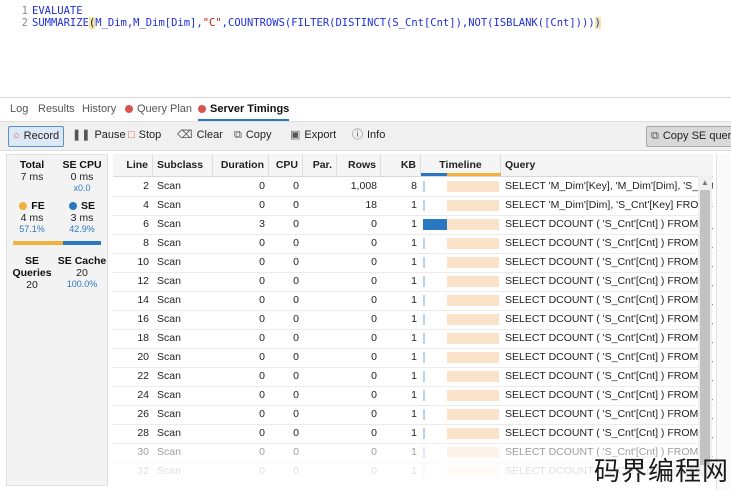 The image size is (731, 490). Describe the element at coordinates (313, 135) in the screenshot. I see `export-button: ▣ Export` at that location.